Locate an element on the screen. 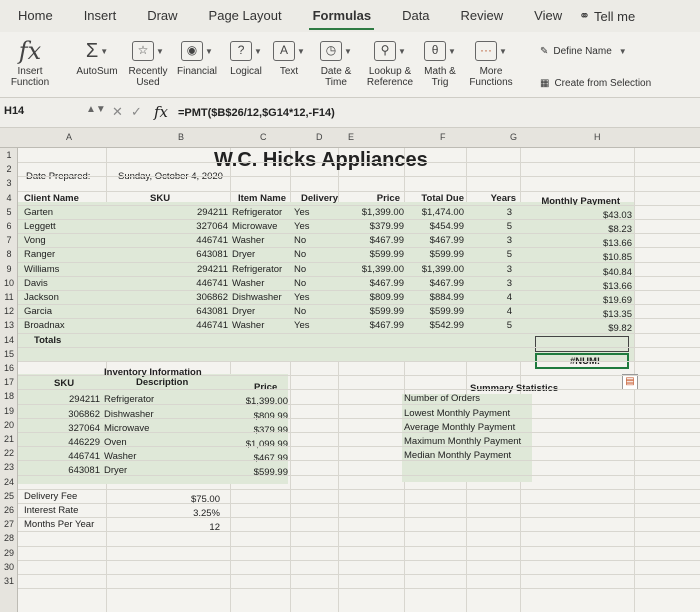 The height and width of the screenshot is (612, 700). math-trig-button: θ ▼ Math & Trig is located at coordinates (440, 62).